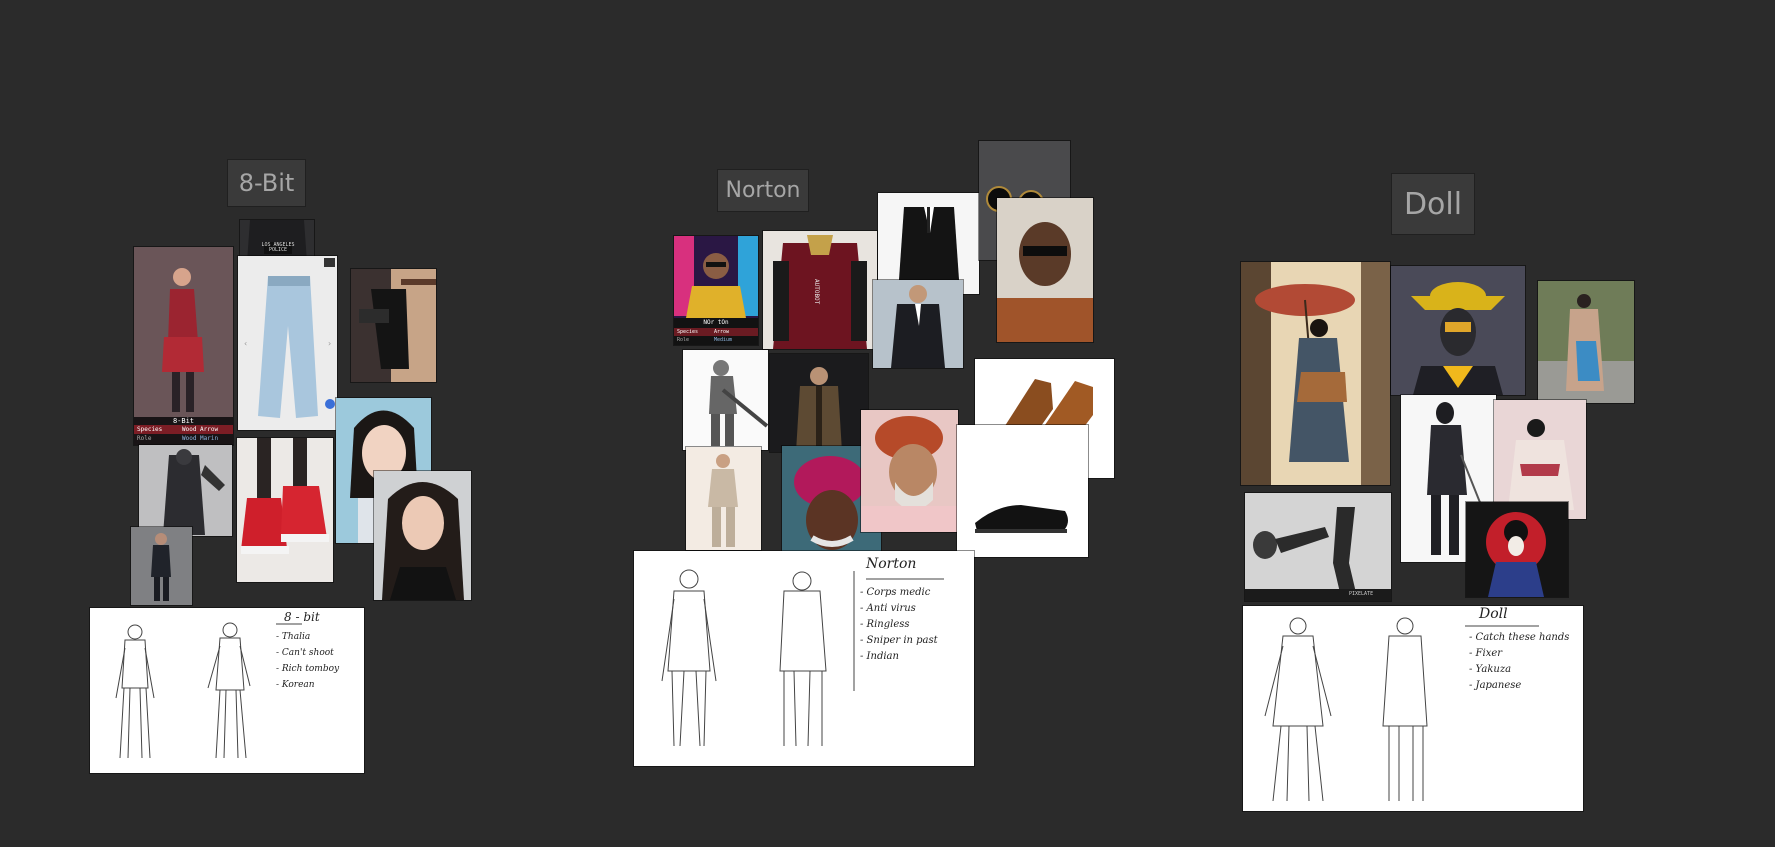 This screenshot has height=847, width=1775. I want to click on ref-image-tactical-suit, so click(185, 490).